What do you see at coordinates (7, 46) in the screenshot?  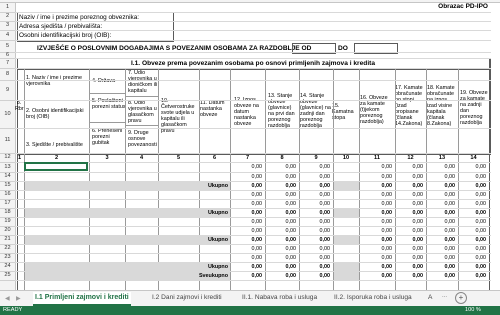 I see `row-number: 5` at bounding box center [7, 46].